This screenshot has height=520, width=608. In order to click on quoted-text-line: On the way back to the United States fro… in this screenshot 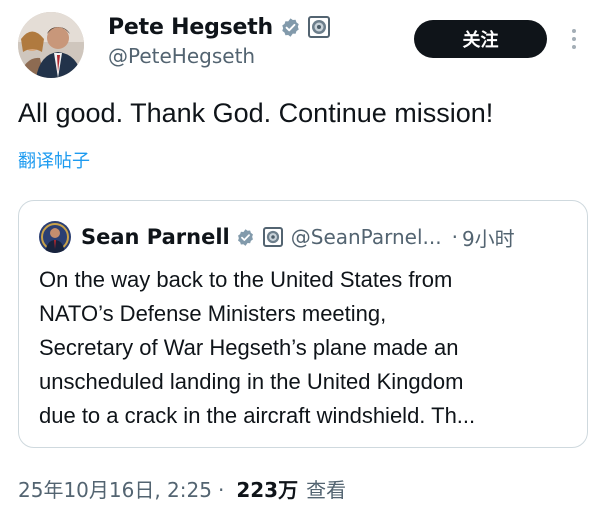, I will do `click(246, 279)`.